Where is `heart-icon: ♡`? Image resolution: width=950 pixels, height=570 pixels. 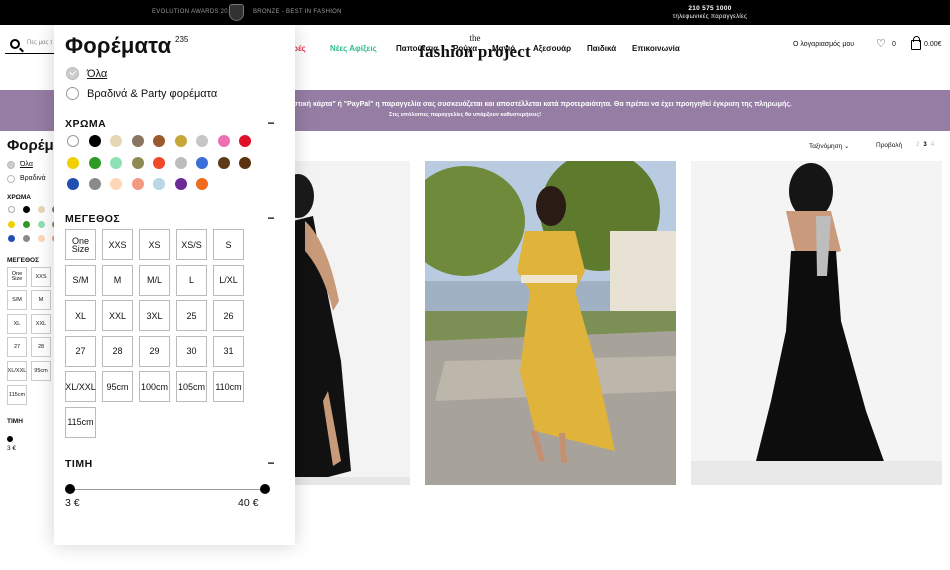 heart-icon: ♡ is located at coordinates (881, 44).